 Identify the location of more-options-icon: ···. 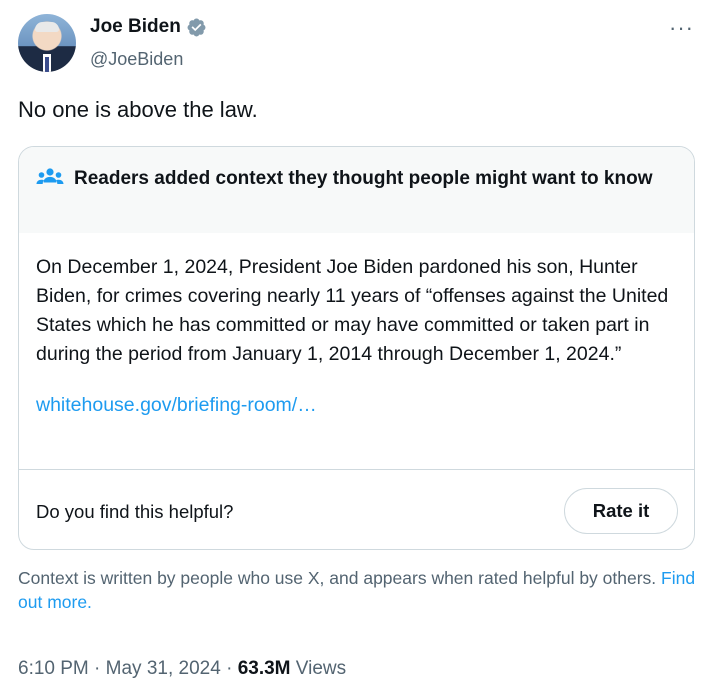
(681, 28).